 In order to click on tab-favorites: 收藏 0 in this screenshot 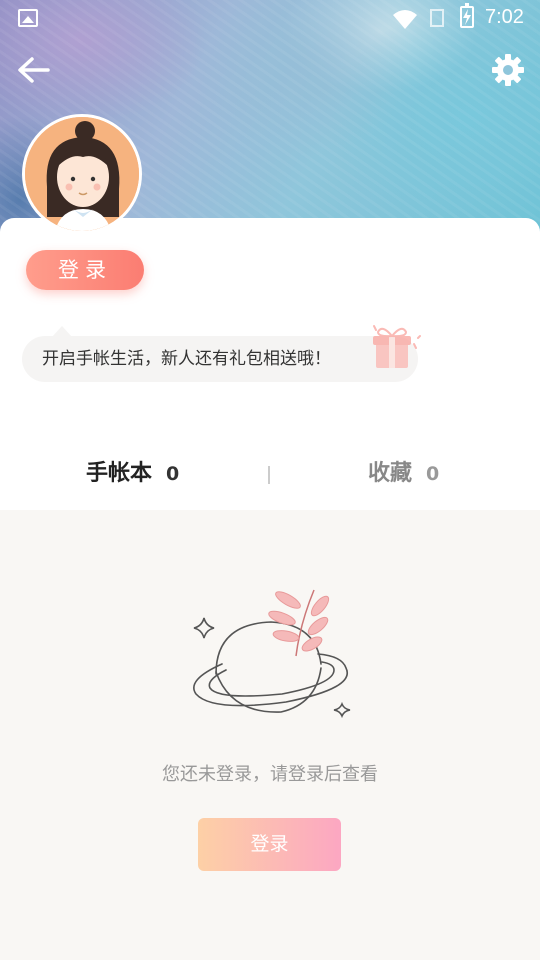, I will do `click(403, 474)`.